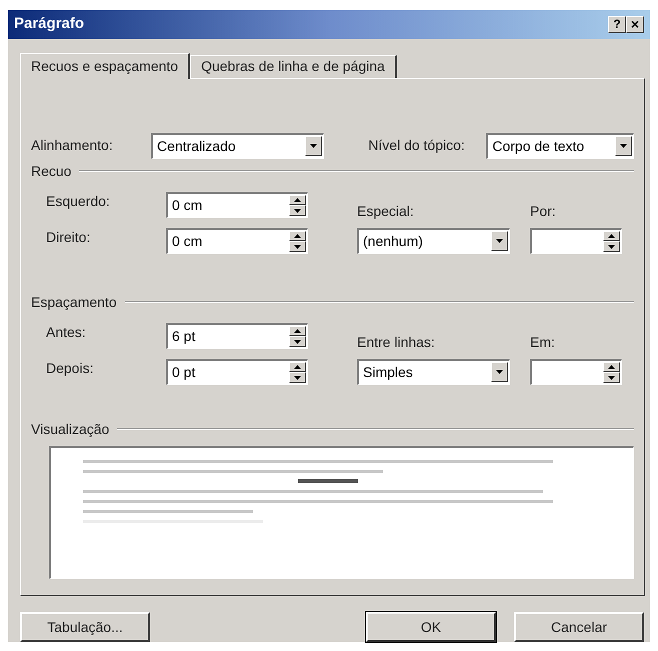  Describe the element at coordinates (433, 371) in the screenshot. I see `dropdown: Simples` at that location.